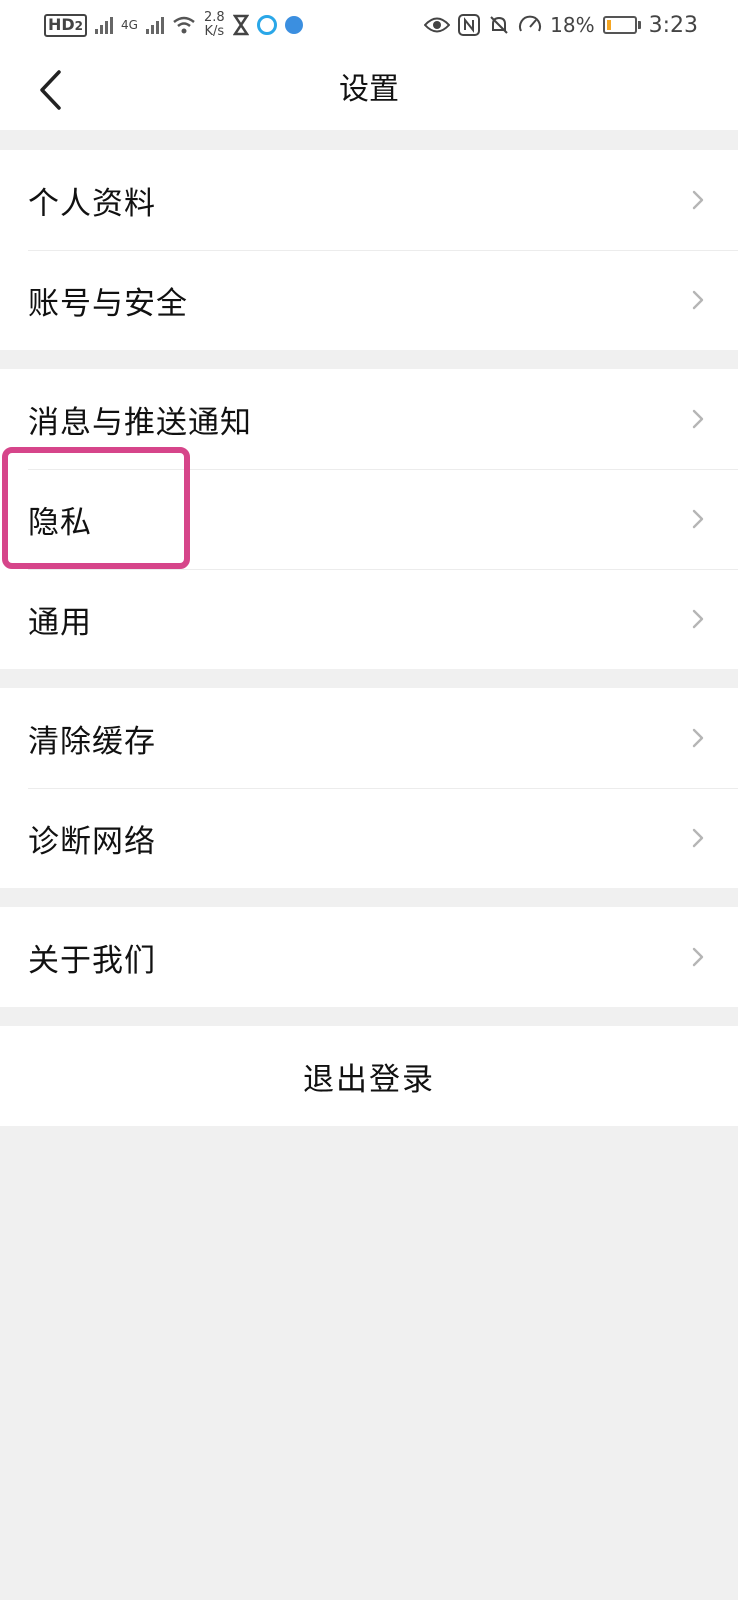 This screenshot has height=1600, width=738. I want to click on back-button, so click(50, 90).